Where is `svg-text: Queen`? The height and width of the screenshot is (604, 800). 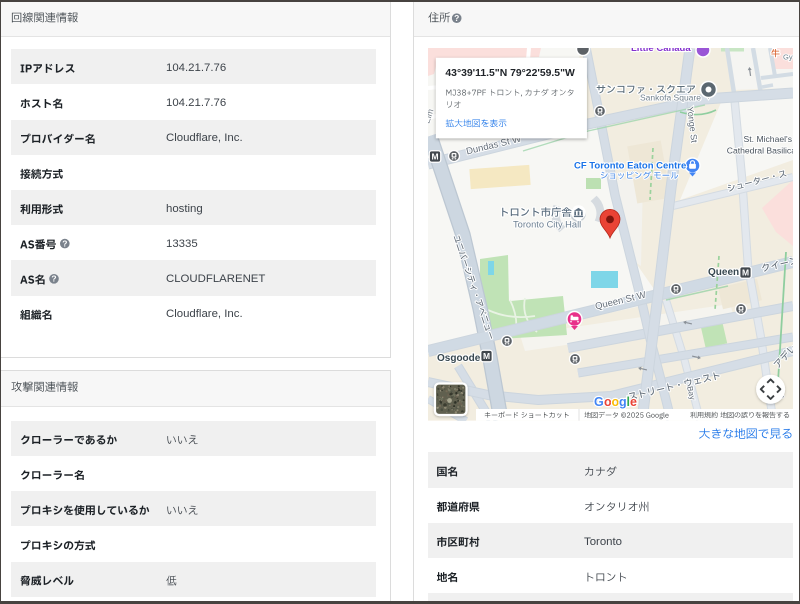 svg-text: Queen is located at coordinates (723, 272).